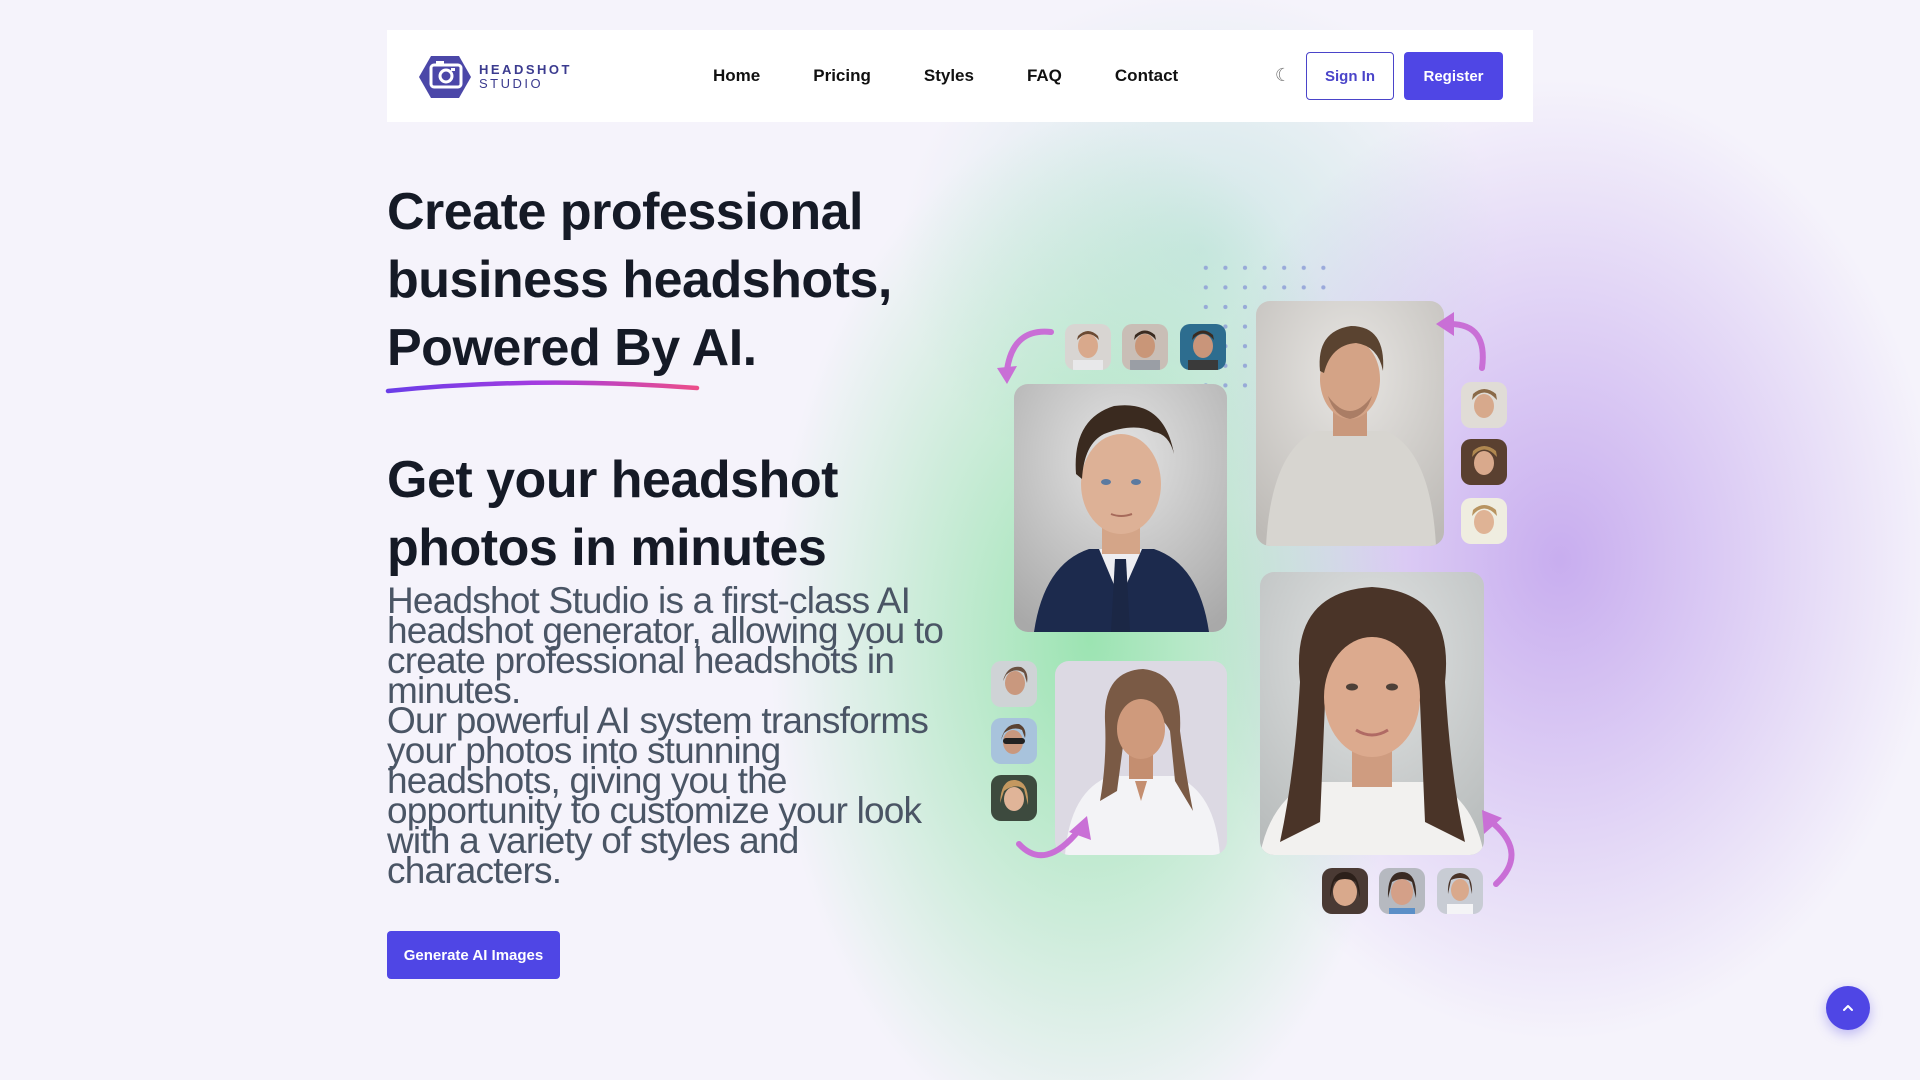 This screenshot has width=1920, height=1080. I want to click on register-button: Register, so click(1453, 76).